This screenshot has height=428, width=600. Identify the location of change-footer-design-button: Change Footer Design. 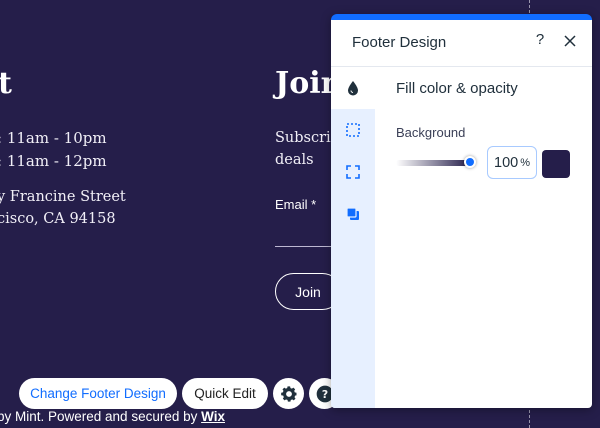
(98, 393).